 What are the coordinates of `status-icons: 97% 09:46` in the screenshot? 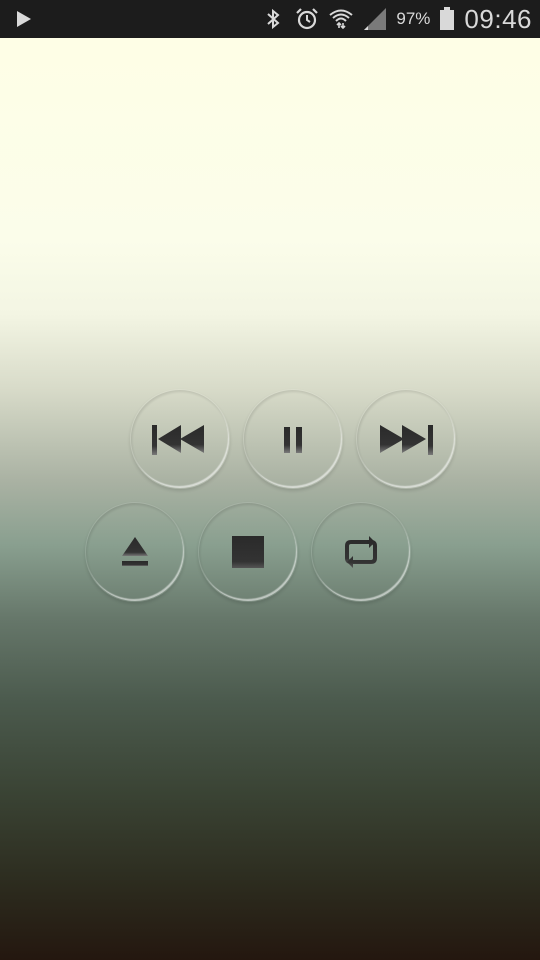 It's located at (396, 19).